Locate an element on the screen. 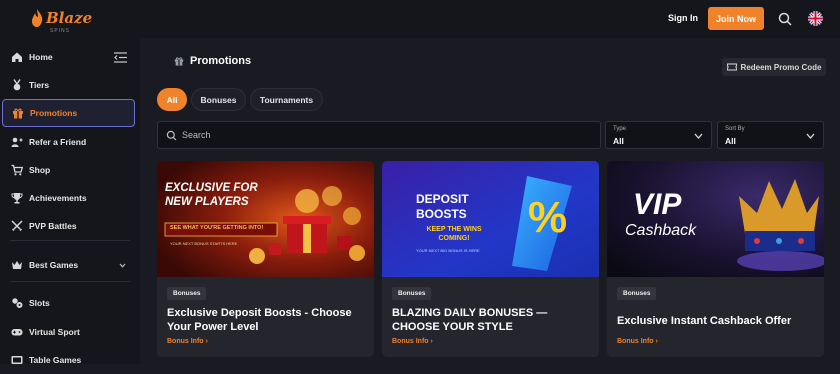 This screenshot has height=374, width=840. logo-subtext: SPINS is located at coordinates (60, 31).